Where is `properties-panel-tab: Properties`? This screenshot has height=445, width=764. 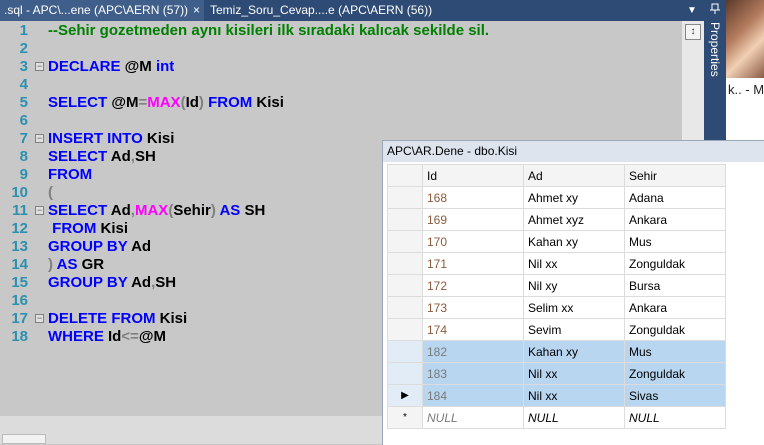 properties-panel-tab: Properties is located at coordinates (715, 70).